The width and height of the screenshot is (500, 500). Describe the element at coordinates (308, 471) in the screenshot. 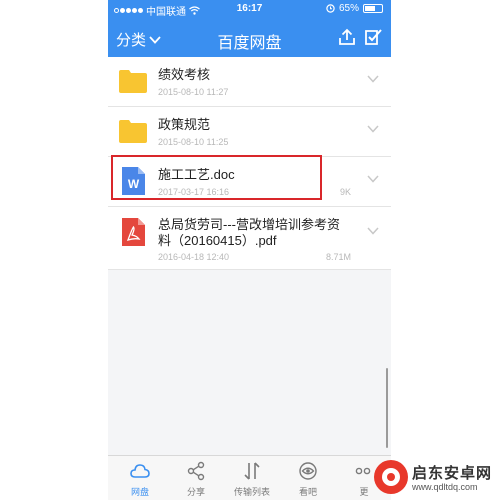

I see `eye-icon` at that location.